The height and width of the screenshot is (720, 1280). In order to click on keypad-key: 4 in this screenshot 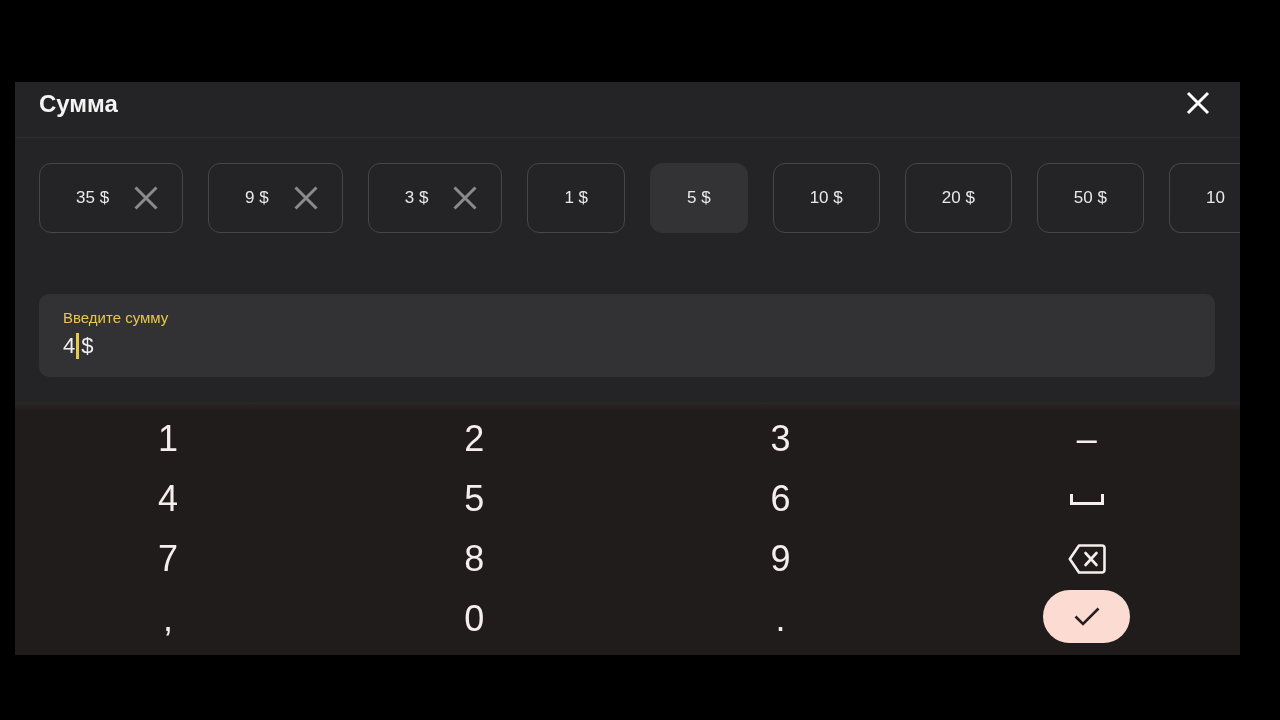, I will do `click(168, 499)`.